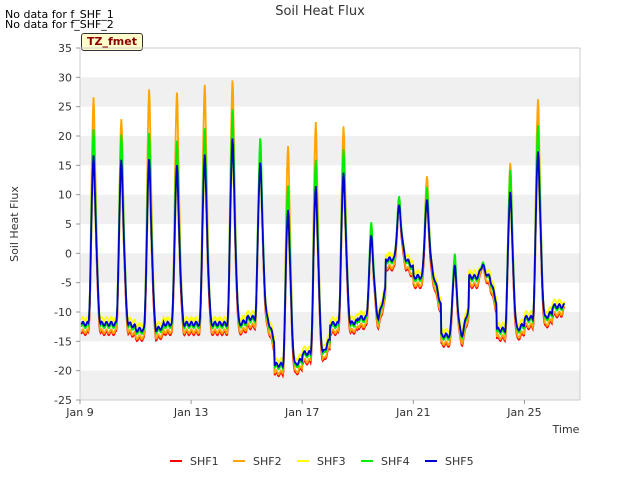 The image size is (640, 480). Describe the element at coordinates (204, 461) in the screenshot. I see `legend-label-shf1: SHF1` at that location.